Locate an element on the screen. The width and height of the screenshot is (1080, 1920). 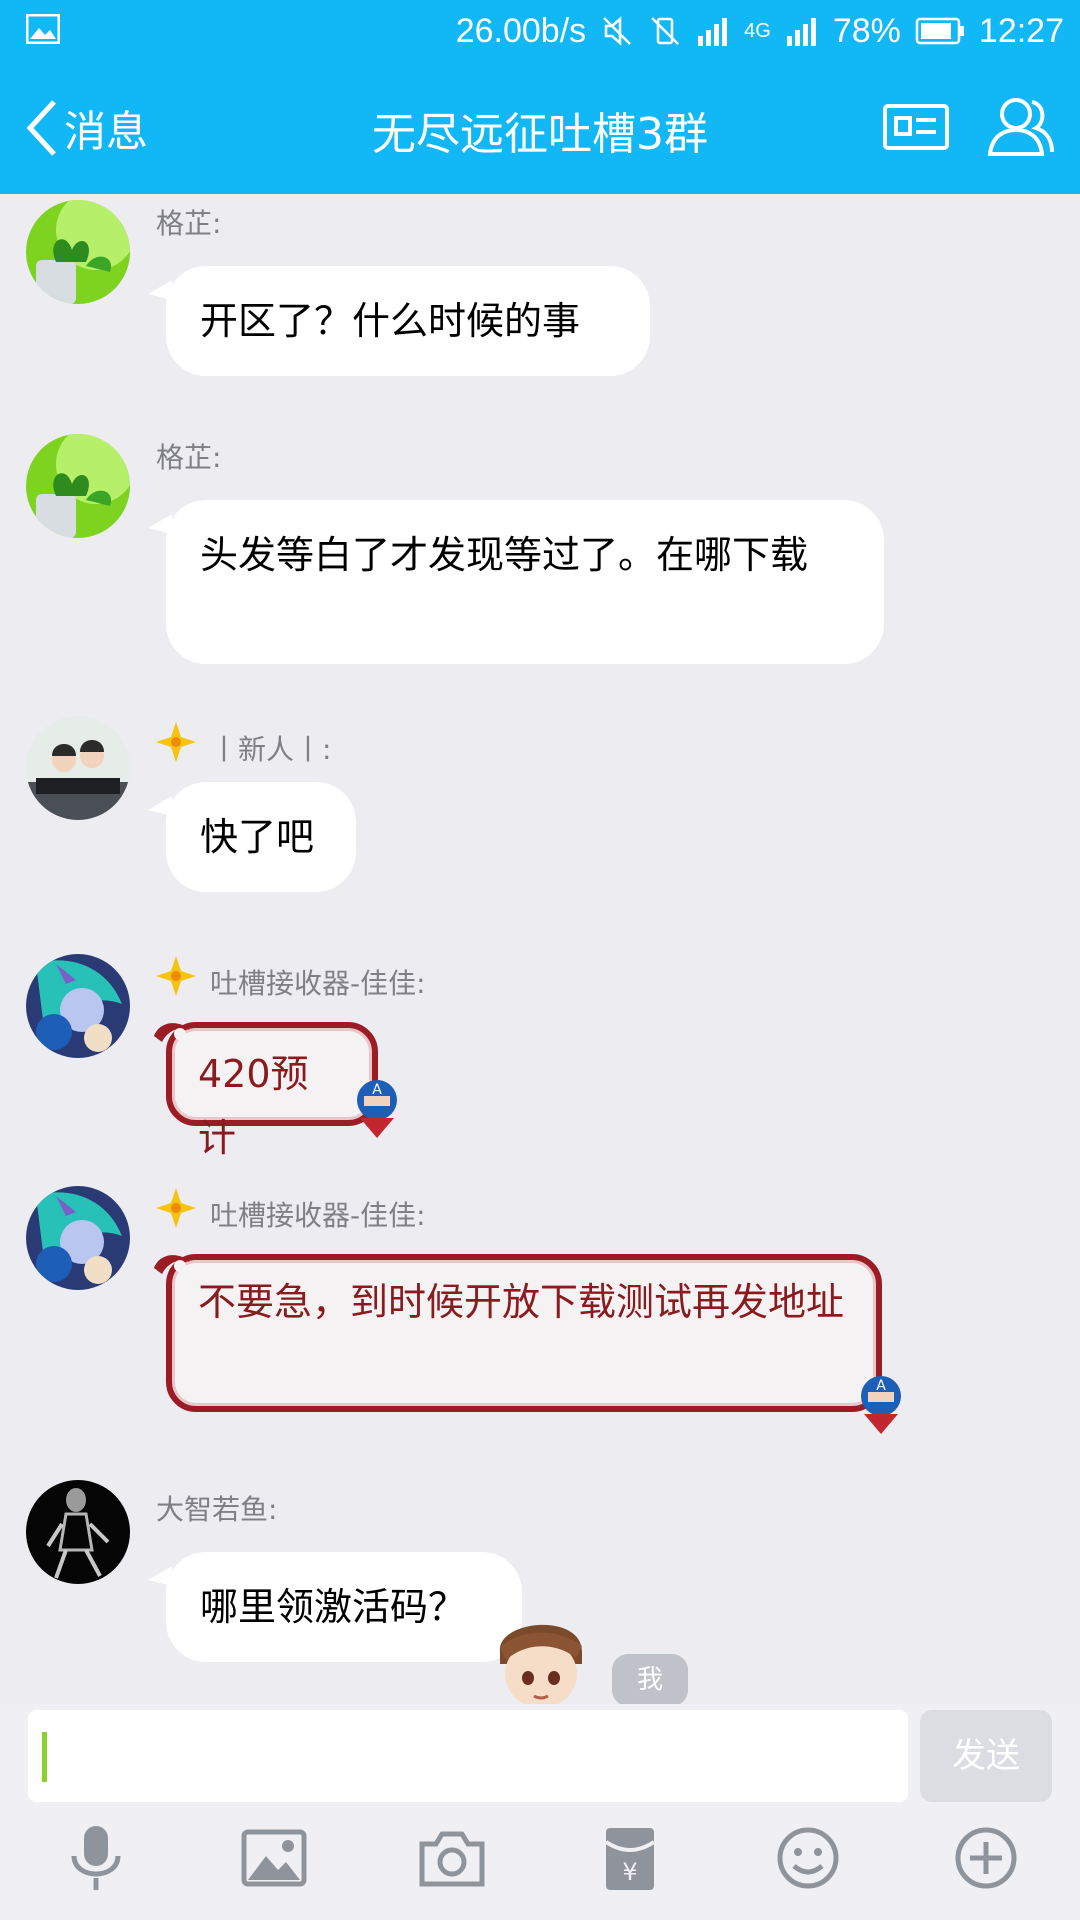
battery-icon is located at coordinates (939, 31).